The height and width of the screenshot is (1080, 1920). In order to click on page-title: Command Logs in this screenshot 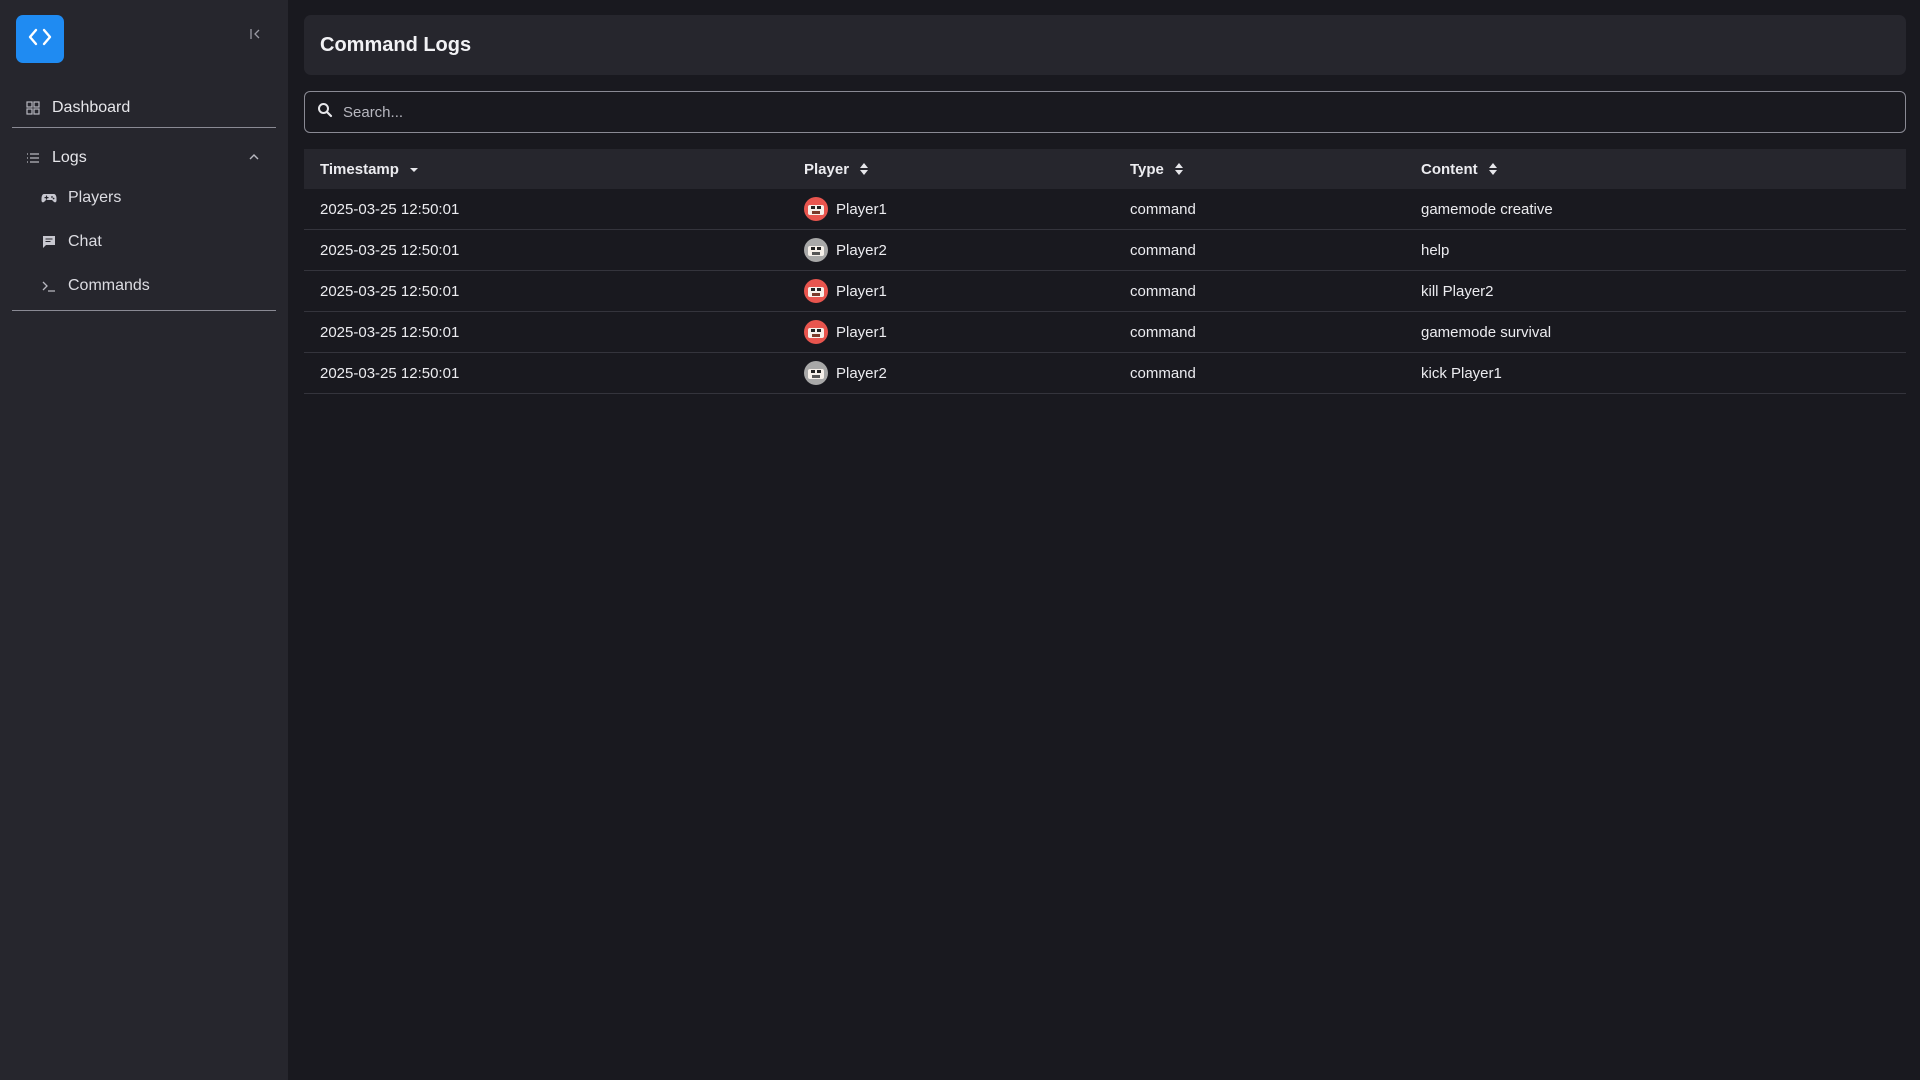, I will do `click(396, 44)`.